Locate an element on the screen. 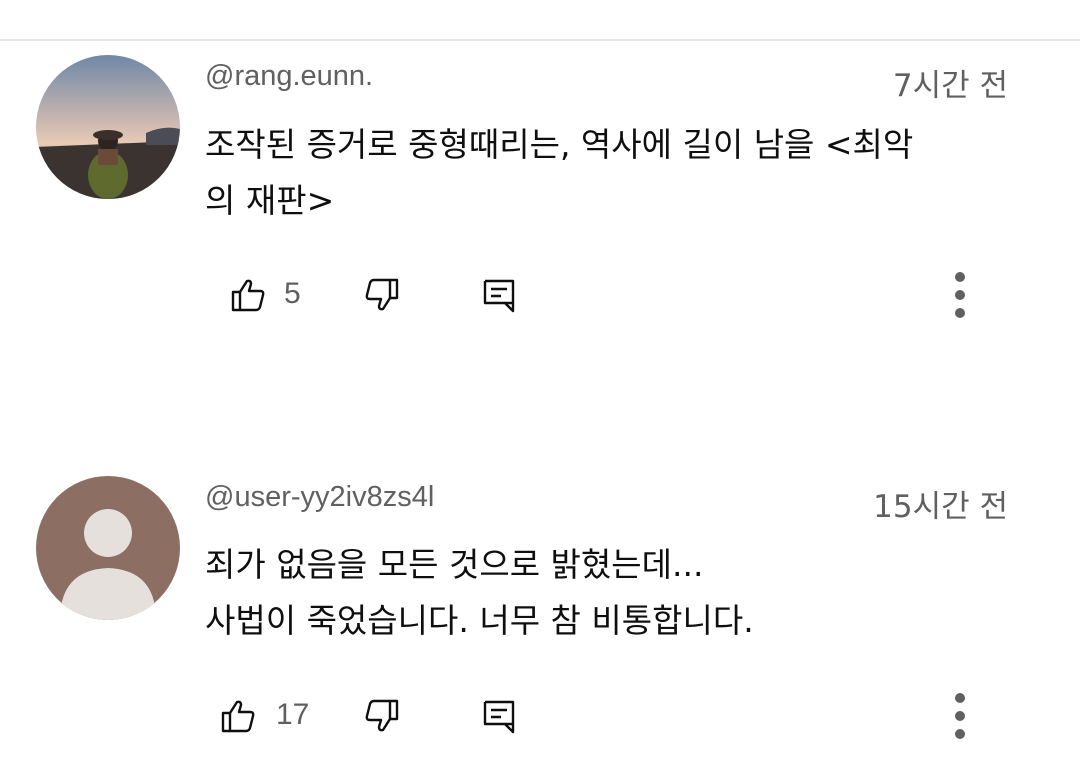 The image size is (1080, 769). like-count: 5 is located at coordinates (292, 293).